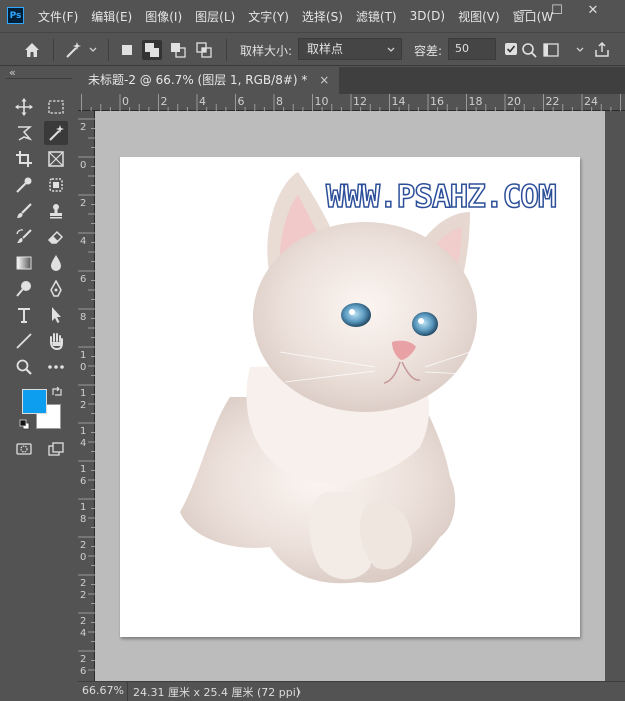  I want to click on tolerance-label: 容差:, so click(428, 51).